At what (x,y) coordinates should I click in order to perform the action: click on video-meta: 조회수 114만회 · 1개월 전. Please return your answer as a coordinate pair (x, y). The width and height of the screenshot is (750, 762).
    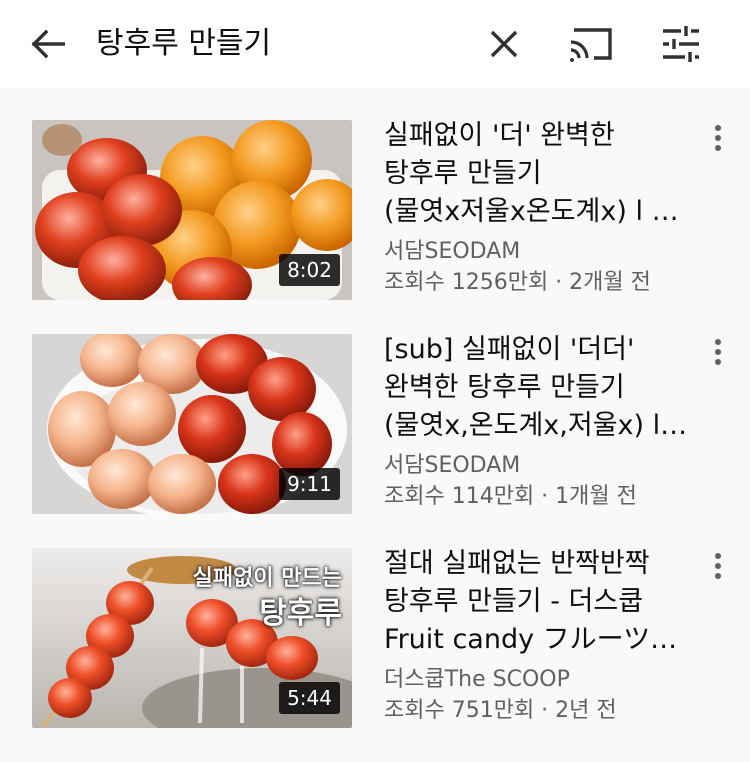
    Looking at the image, I should click on (510, 496).